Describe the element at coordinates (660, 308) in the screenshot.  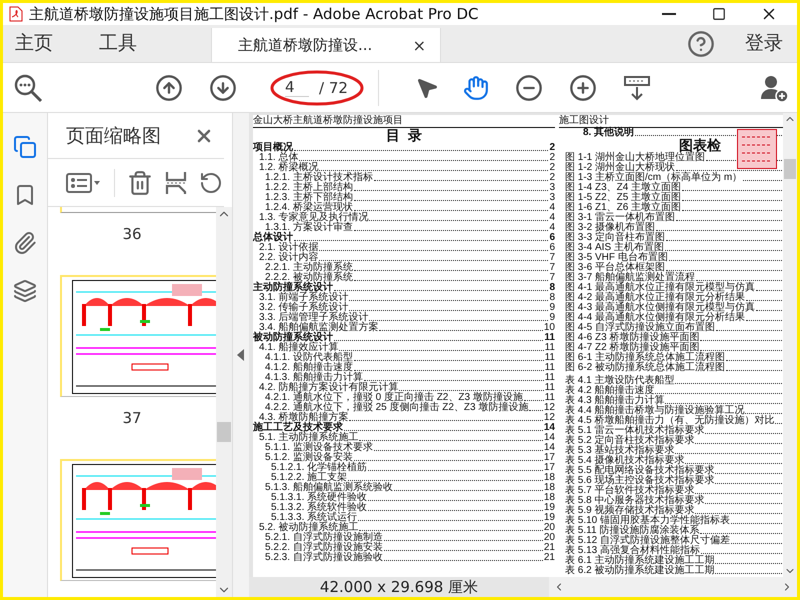
I see `figure-entry: 图 4-3 最高通航水位侧撞有限元模型与仿真` at that location.